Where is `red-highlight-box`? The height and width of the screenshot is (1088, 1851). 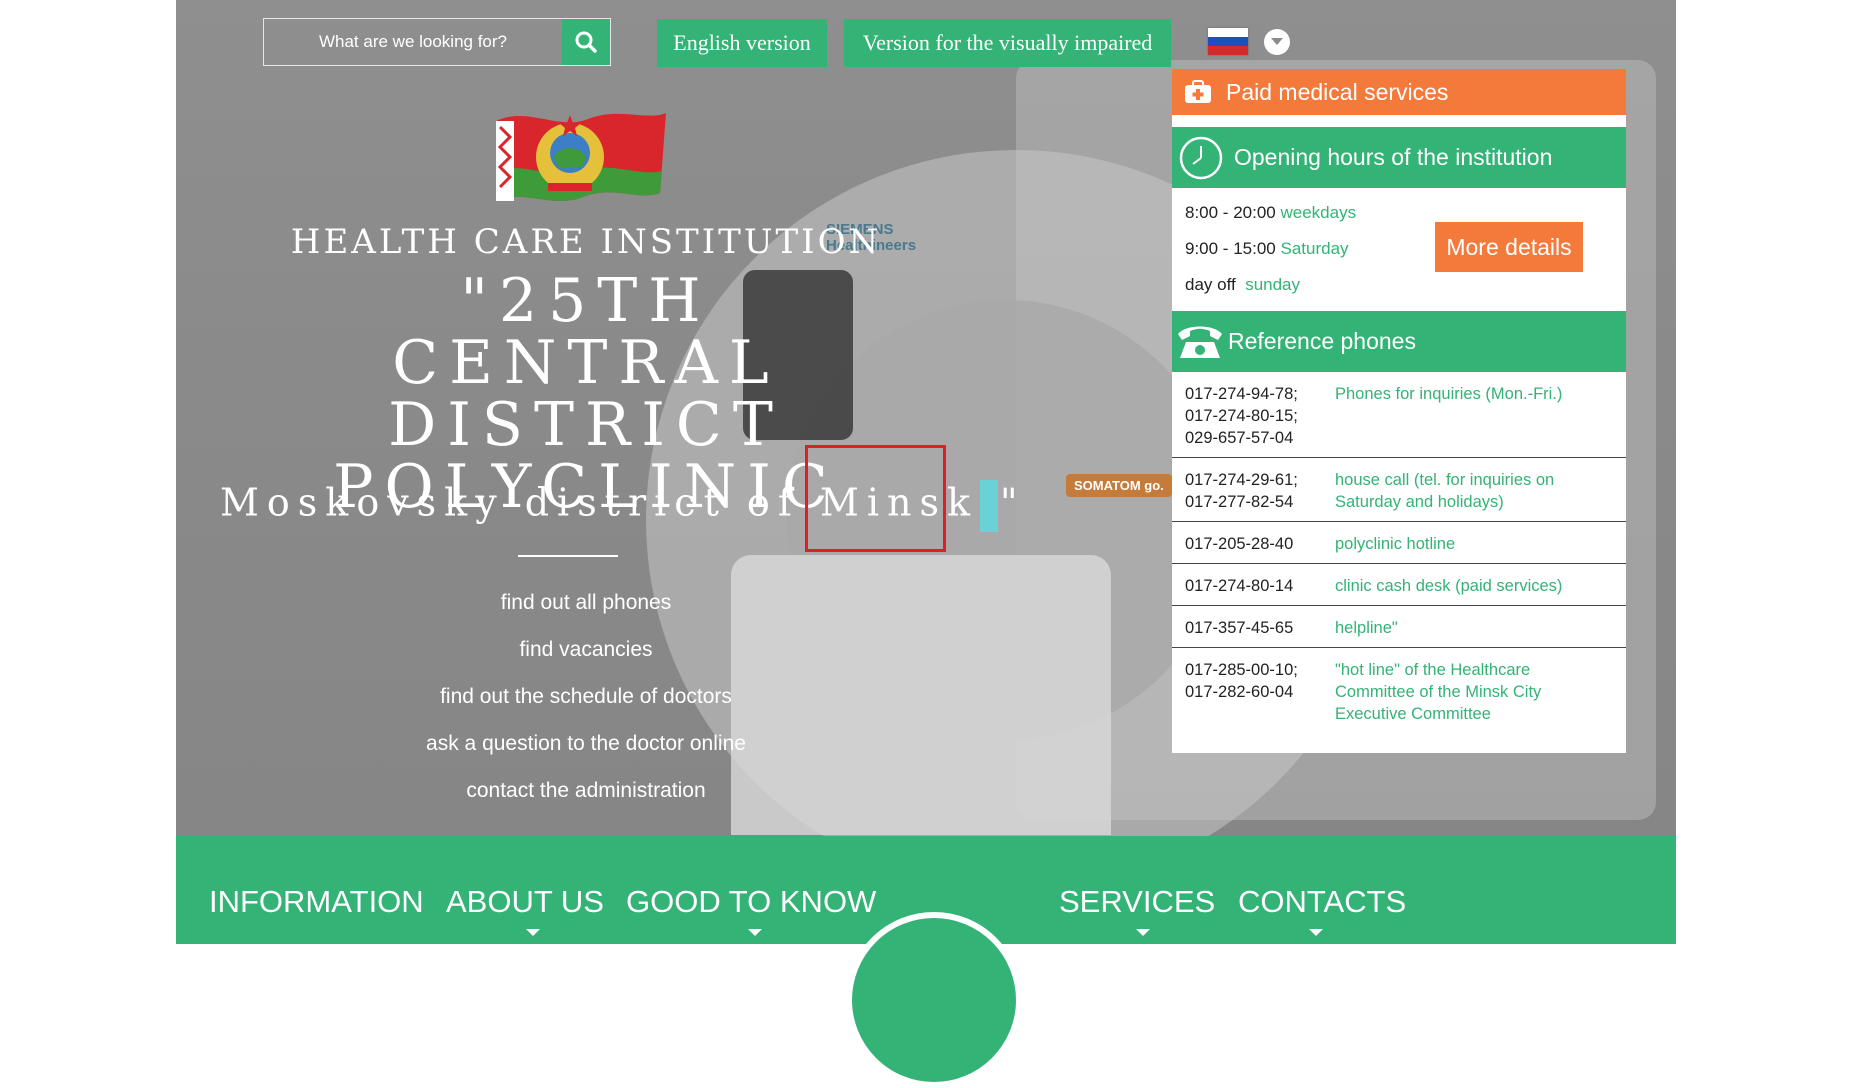 red-highlight-box is located at coordinates (875, 498).